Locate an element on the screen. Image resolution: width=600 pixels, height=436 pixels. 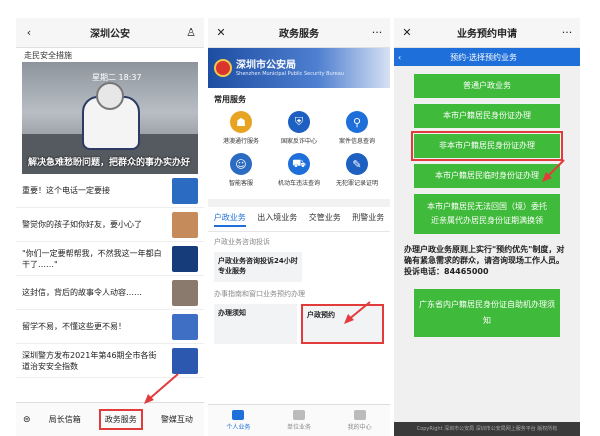
household-appointment-button: 户政预约 is located at coordinates (342, 324).